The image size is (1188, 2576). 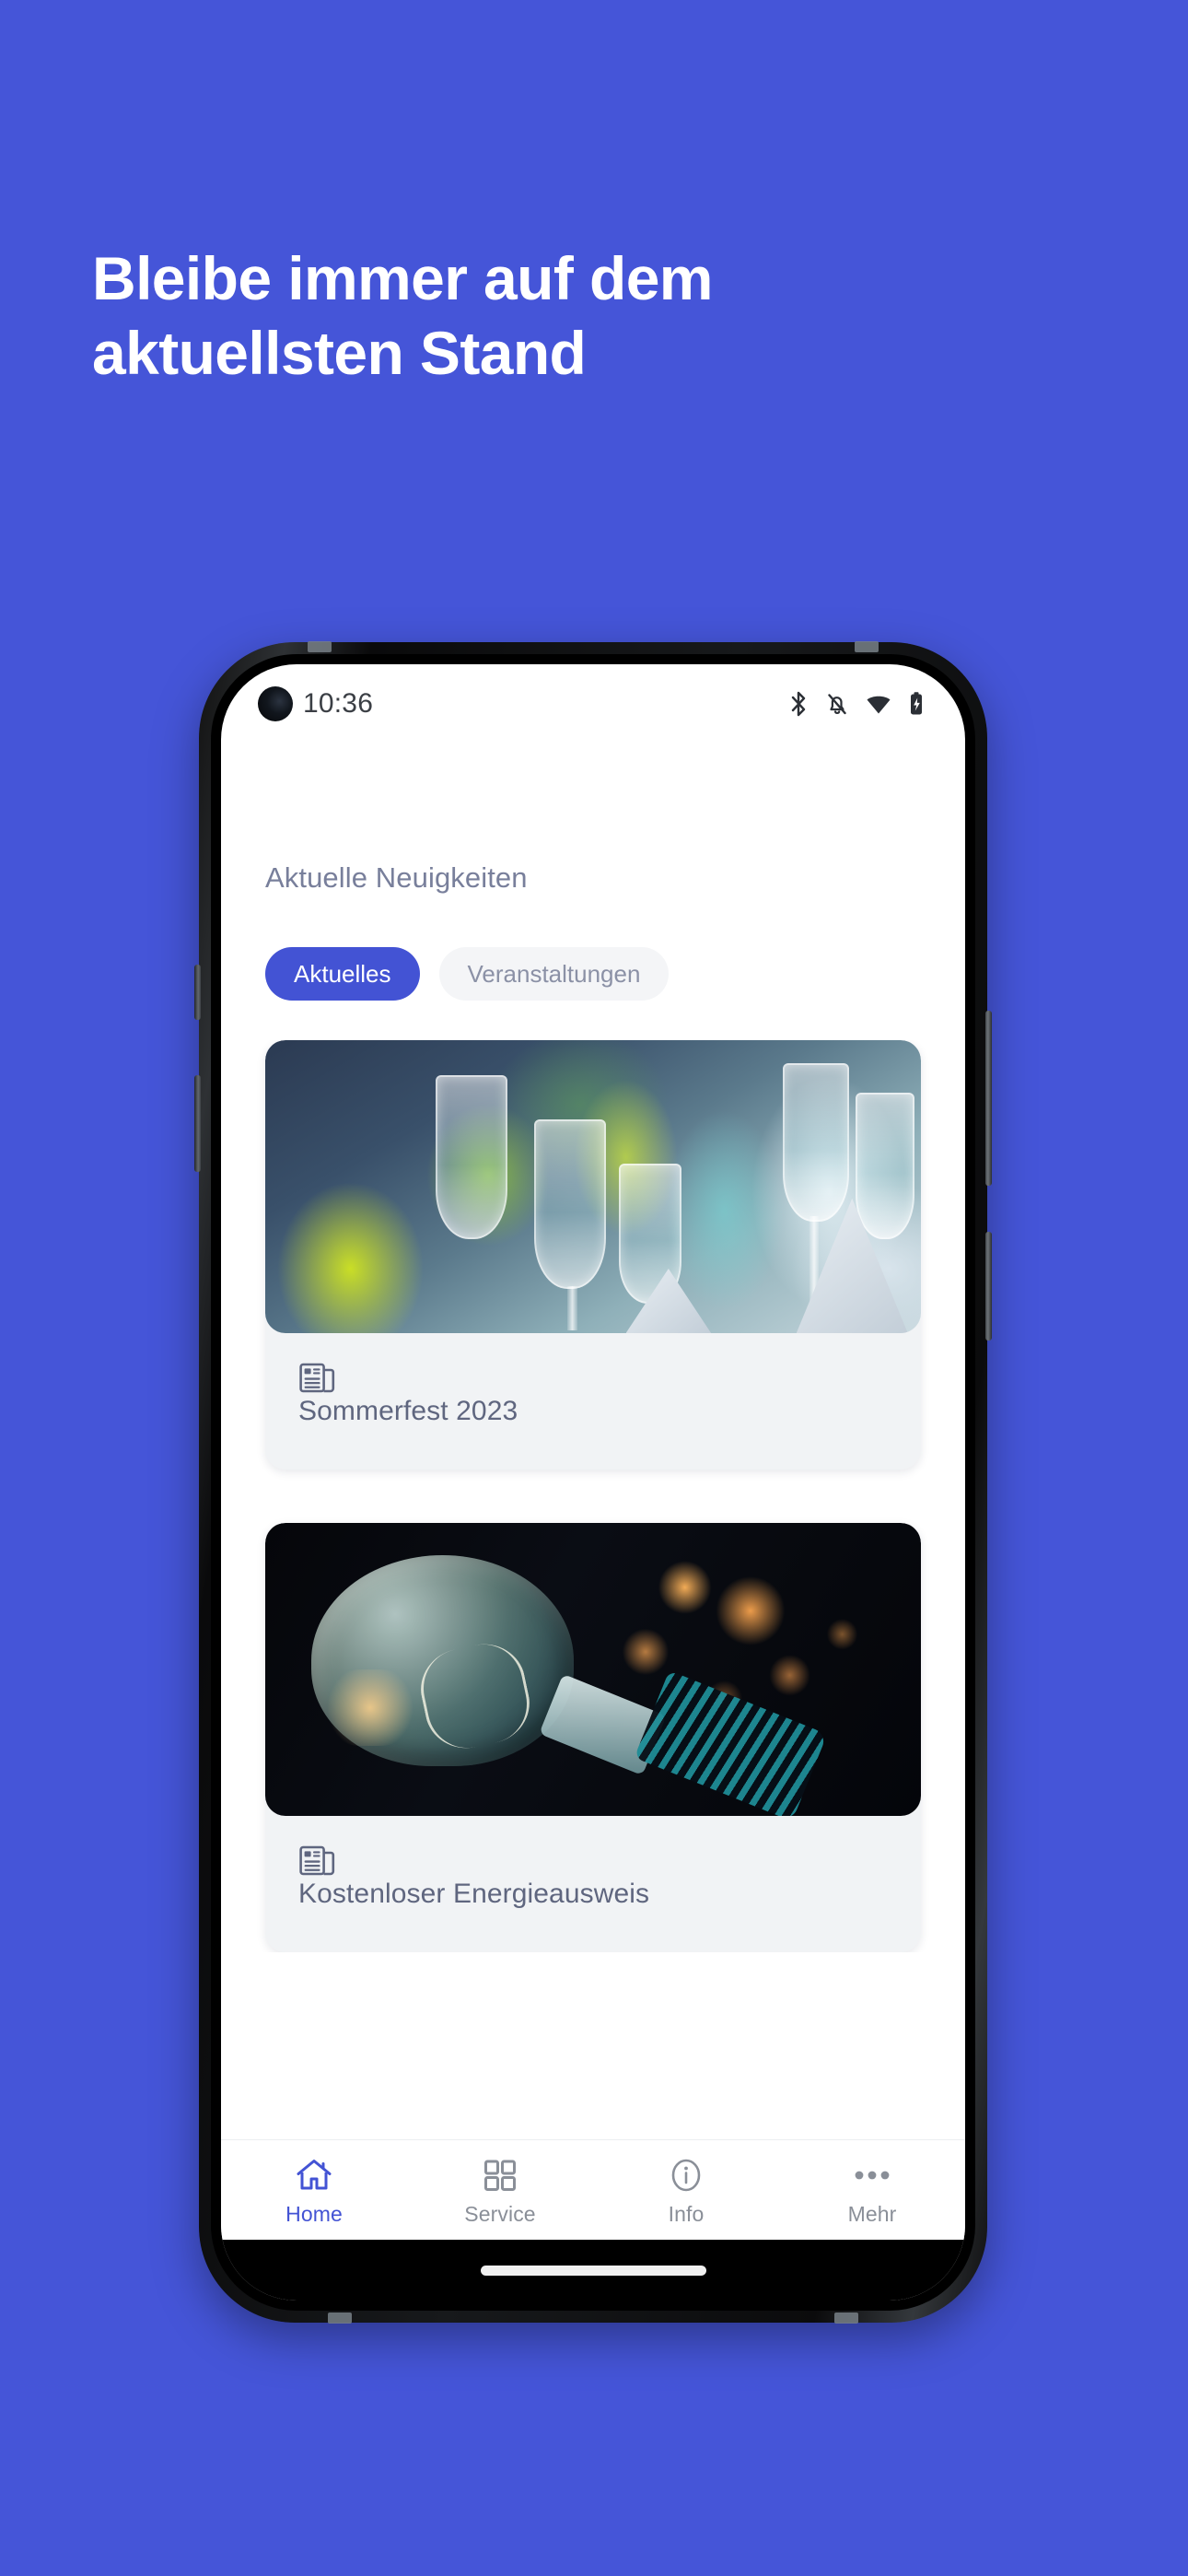 I want to click on news-card-image-sommerfest, so click(x=593, y=1186).